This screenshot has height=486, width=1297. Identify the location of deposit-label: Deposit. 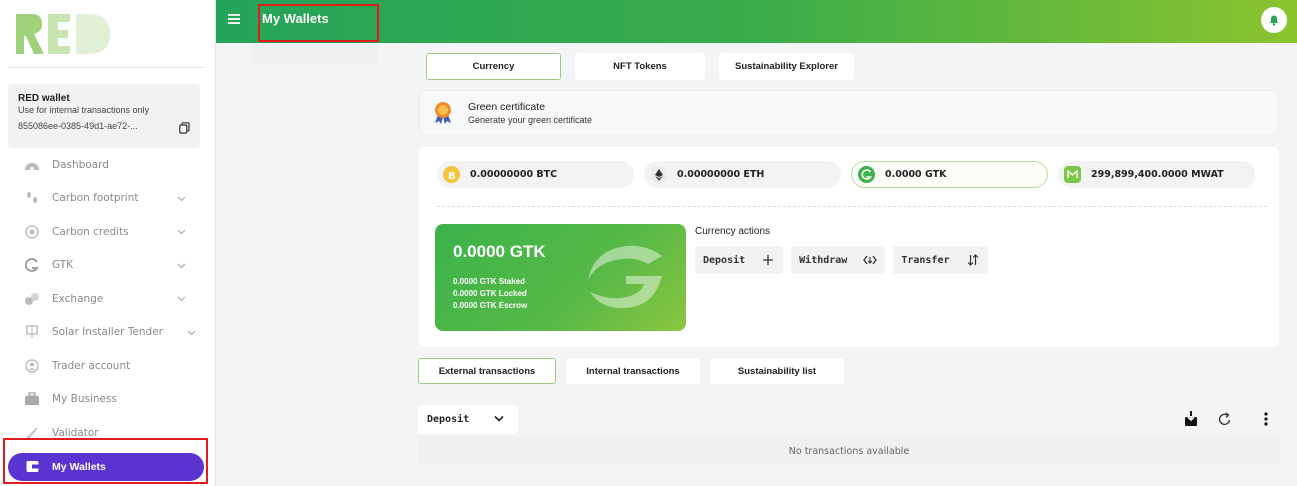
(724, 260).